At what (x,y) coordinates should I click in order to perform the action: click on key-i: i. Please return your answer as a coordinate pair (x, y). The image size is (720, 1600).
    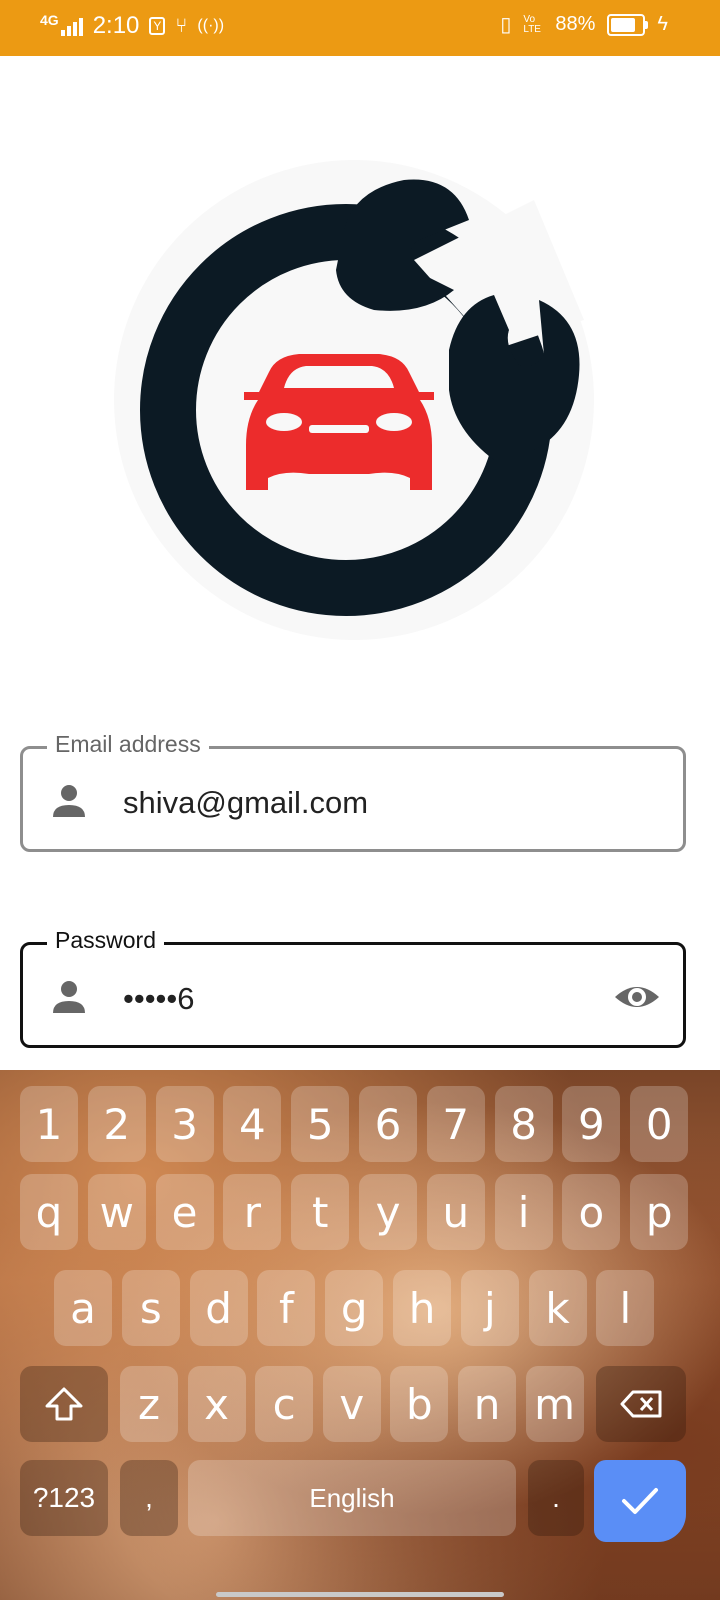
    Looking at the image, I should click on (523, 1212).